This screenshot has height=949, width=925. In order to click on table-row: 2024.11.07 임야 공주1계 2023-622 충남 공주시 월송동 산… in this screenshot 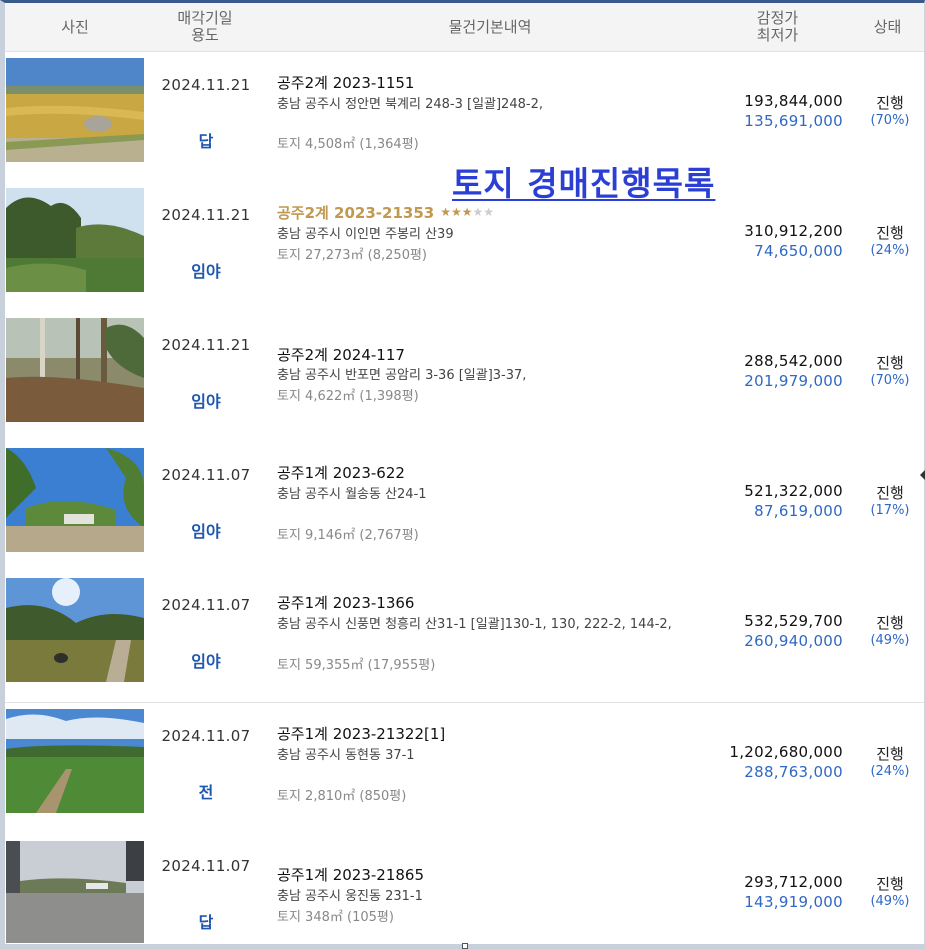, I will do `click(464, 507)`.